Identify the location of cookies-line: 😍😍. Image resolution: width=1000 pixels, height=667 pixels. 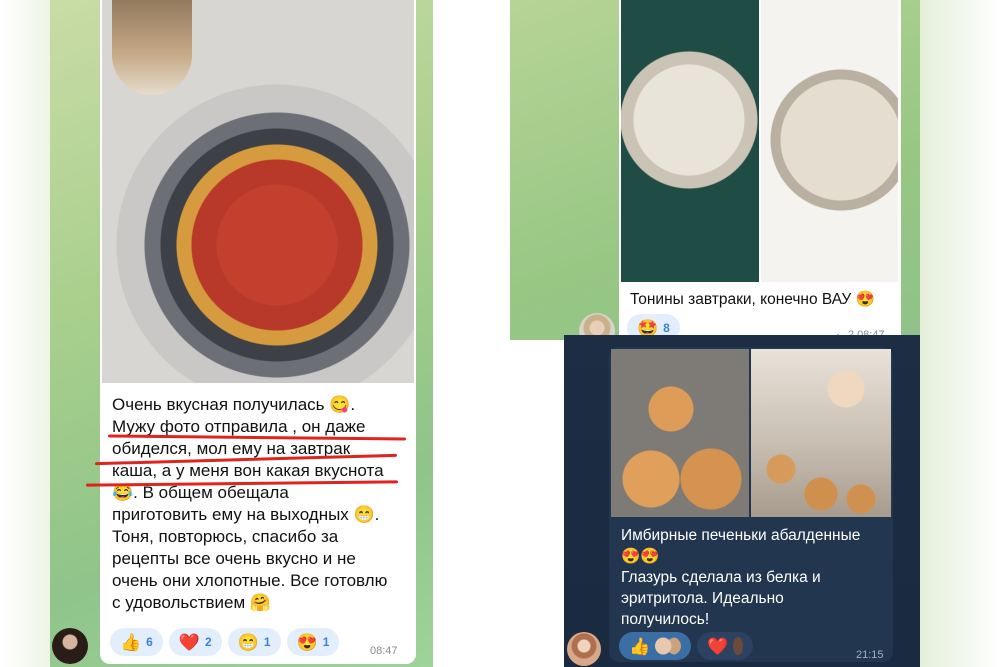
(640, 556).